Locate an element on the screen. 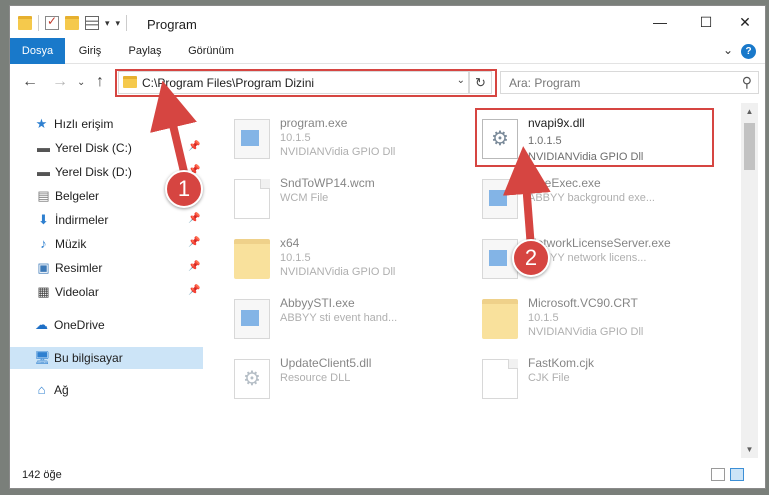  step-1-badge: 1 is located at coordinates (184, 189).